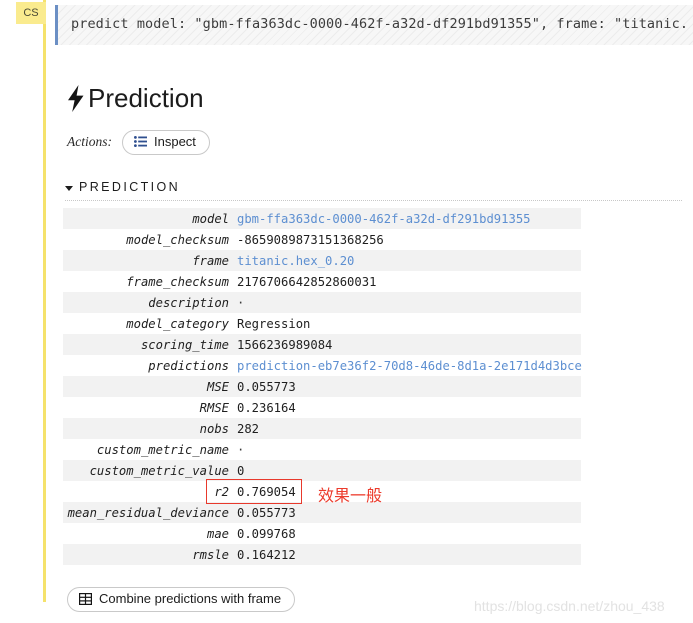 The width and height of the screenshot is (693, 623). What do you see at coordinates (210, 218) in the screenshot?
I see `property-key: model` at bounding box center [210, 218].